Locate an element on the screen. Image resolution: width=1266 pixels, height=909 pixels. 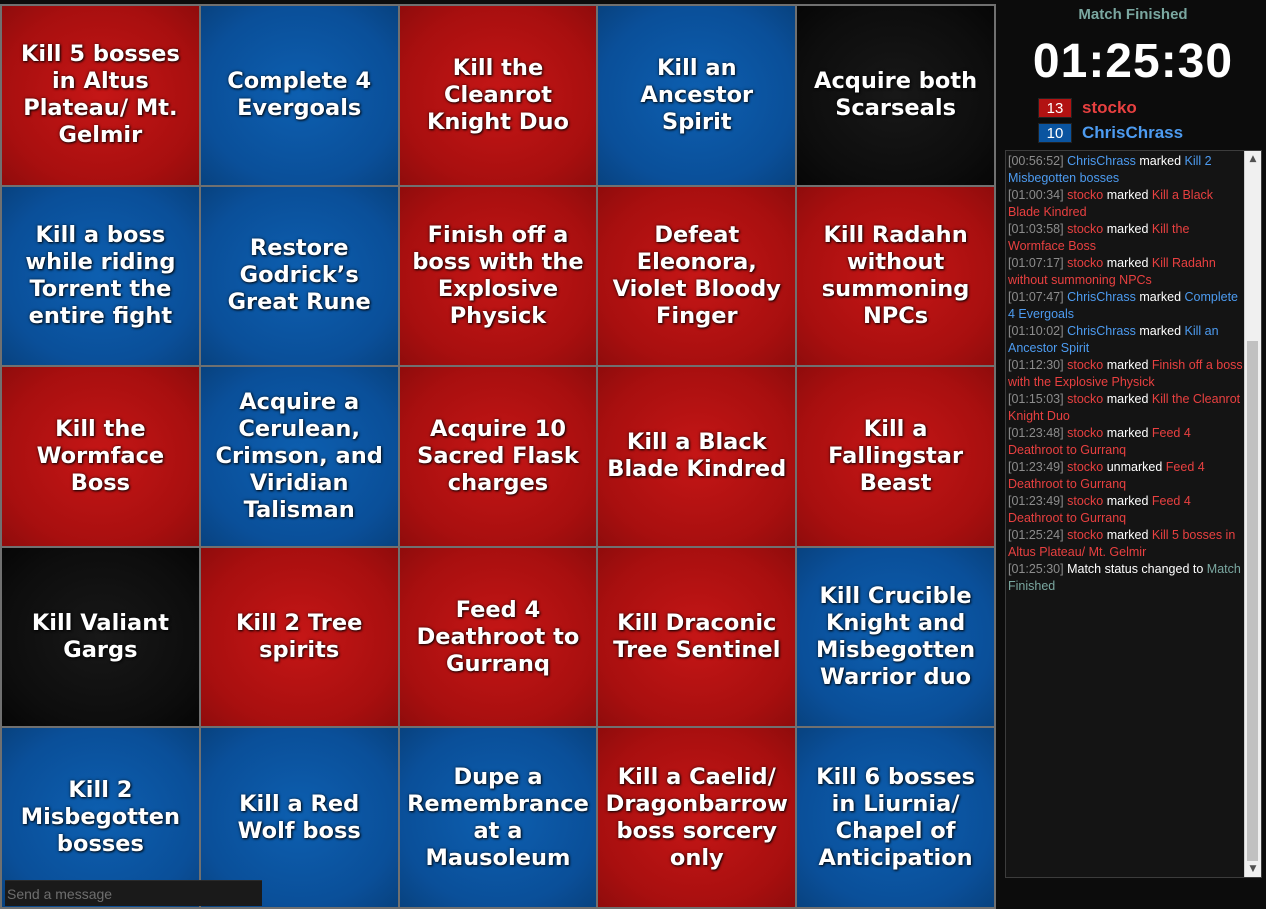
bingo-cell: Kill a Black Blade Kindred is located at coordinates (697, 456).